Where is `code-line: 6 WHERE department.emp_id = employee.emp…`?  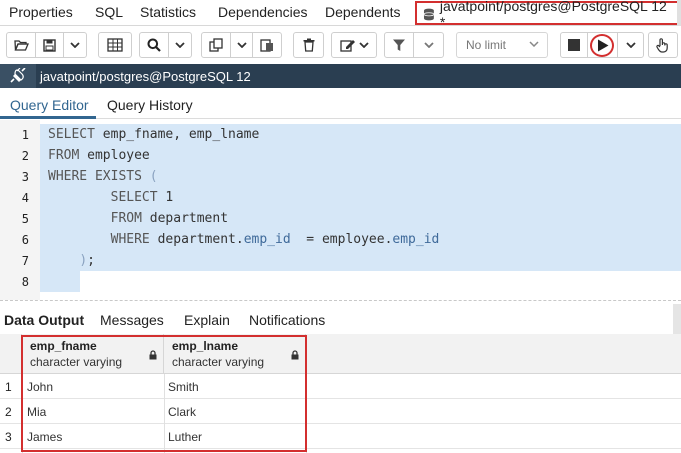 code-line: 6 WHERE department.emp_id = employee.emp… is located at coordinates (340, 239).